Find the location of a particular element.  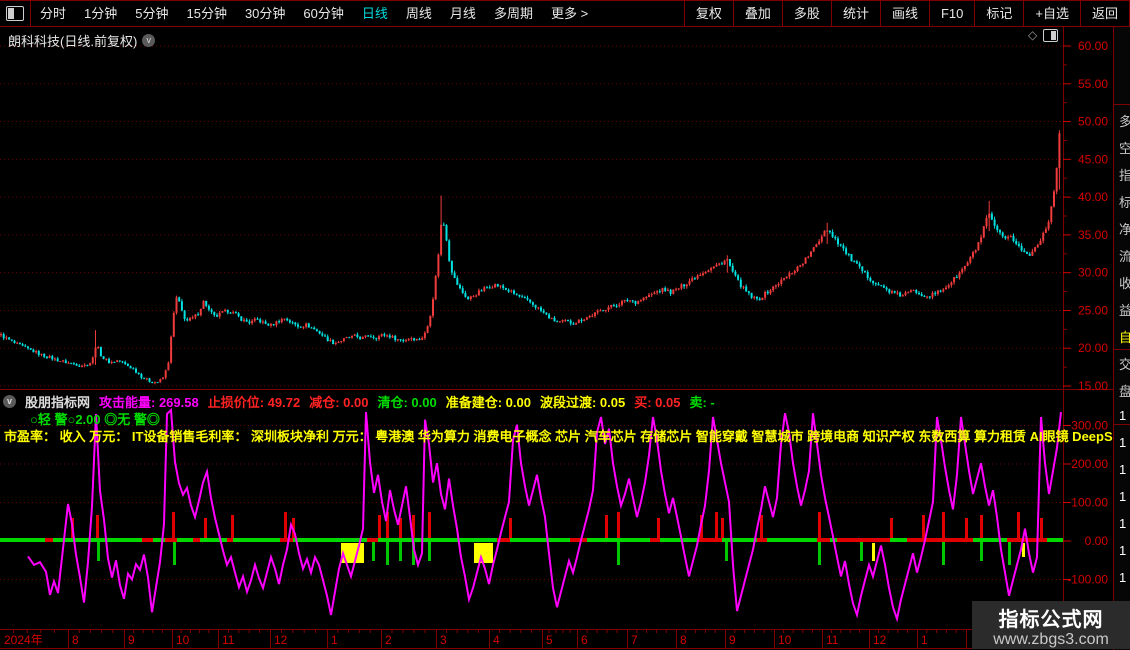

toolbar-tool-item: 返回 is located at coordinates (1104, 13).